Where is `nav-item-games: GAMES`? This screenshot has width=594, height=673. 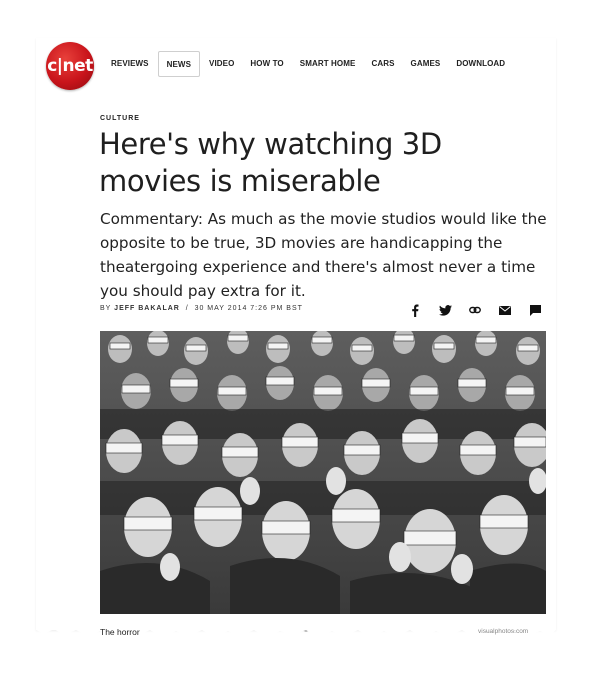 nav-item-games: GAMES is located at coordinates (426, 64).